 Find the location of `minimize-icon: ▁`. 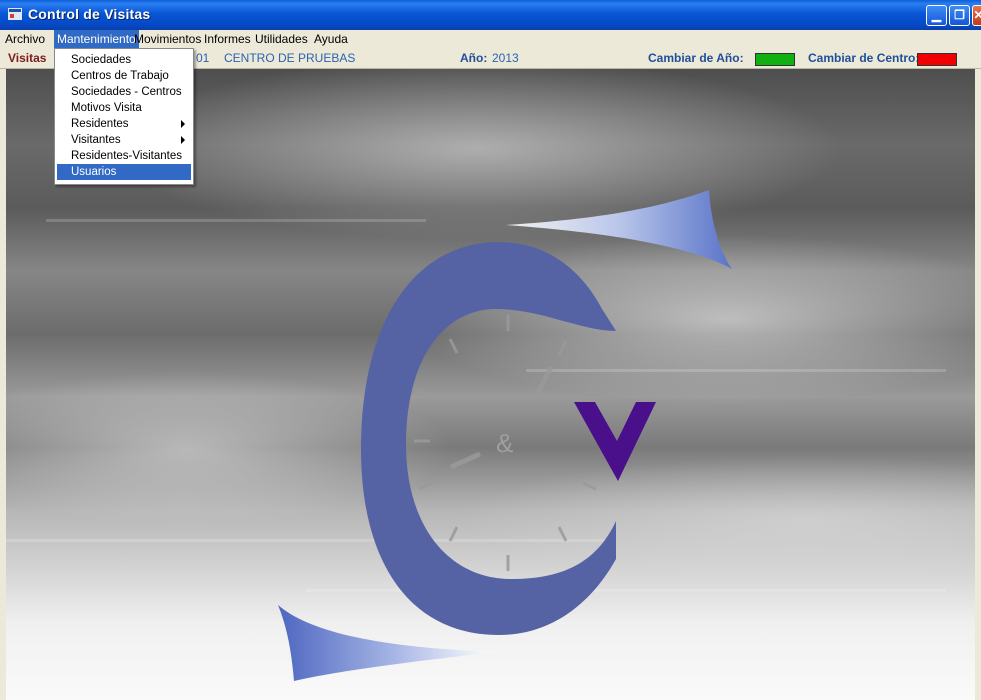

minimize-icon: ▁ is located at coordinates (936, 15).